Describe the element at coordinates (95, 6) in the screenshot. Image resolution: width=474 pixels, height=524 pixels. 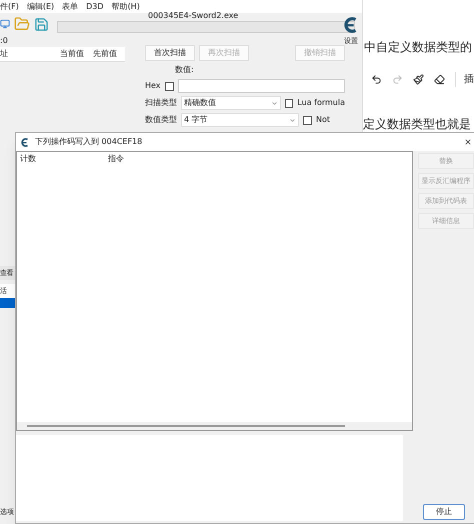
I see `menu-item: D3D` at that location.